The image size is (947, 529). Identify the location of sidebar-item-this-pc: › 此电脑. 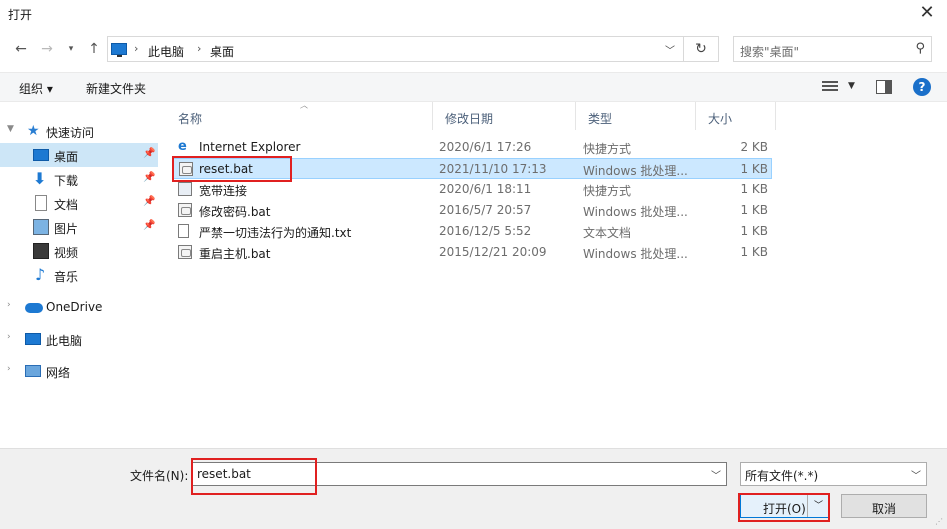
(79, 339).